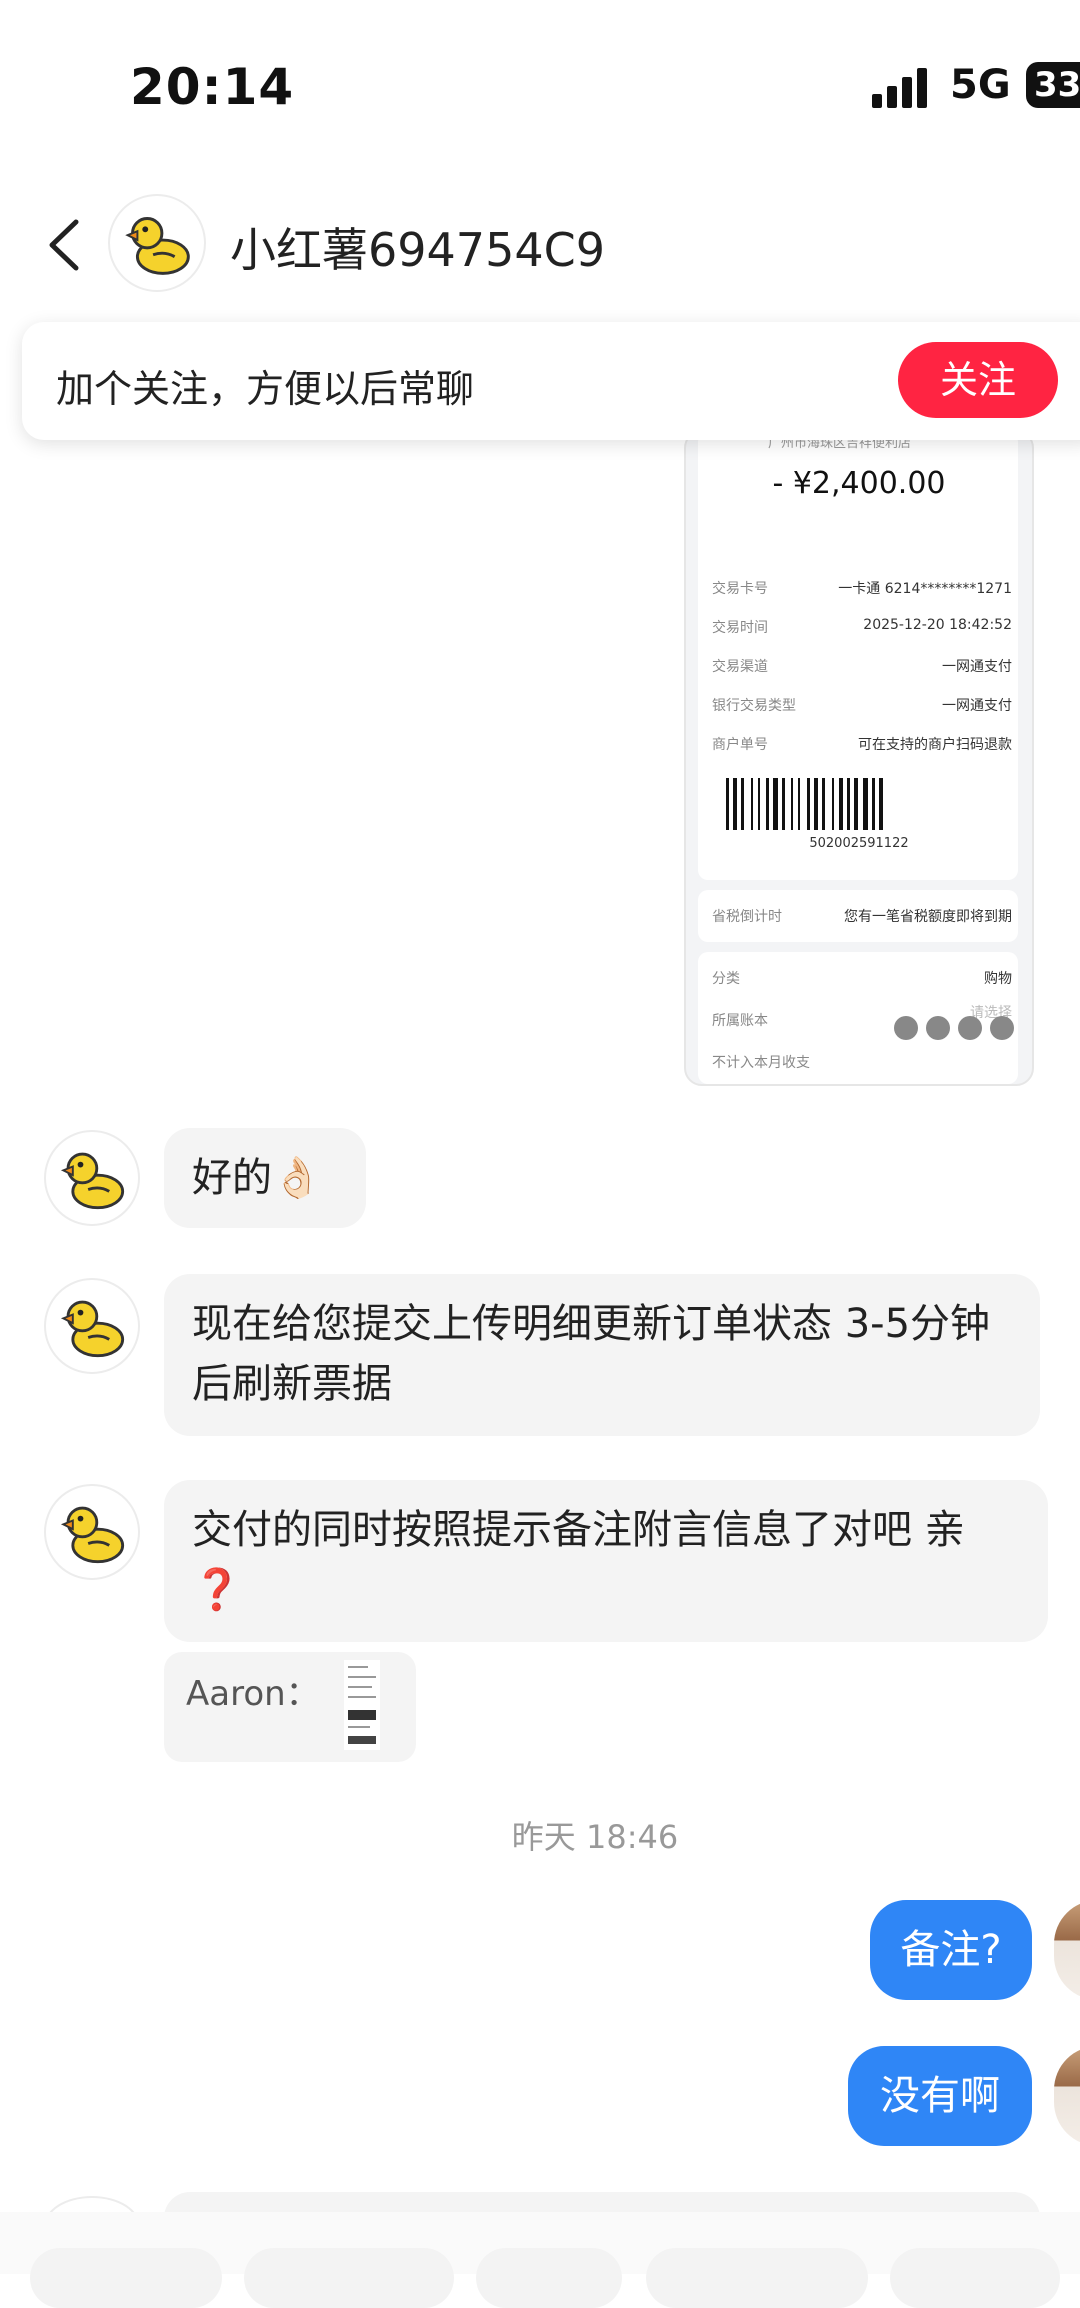 This screenshot has width=1080, height=2308. What do you see at coordinates (980, 85) in the screenshot?
I see `network-type: 5G` at bounding box center [980, 85].